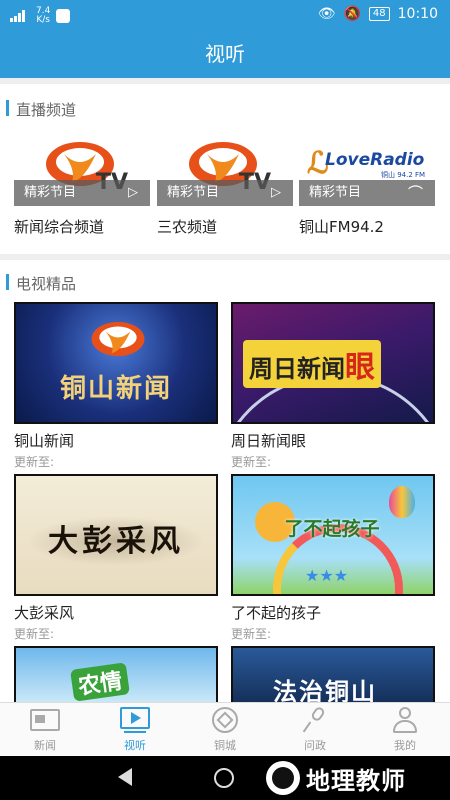 The width and height of the screenshot is (450, 800). I want to click on battery-indicator: 48, so click(379, 14).